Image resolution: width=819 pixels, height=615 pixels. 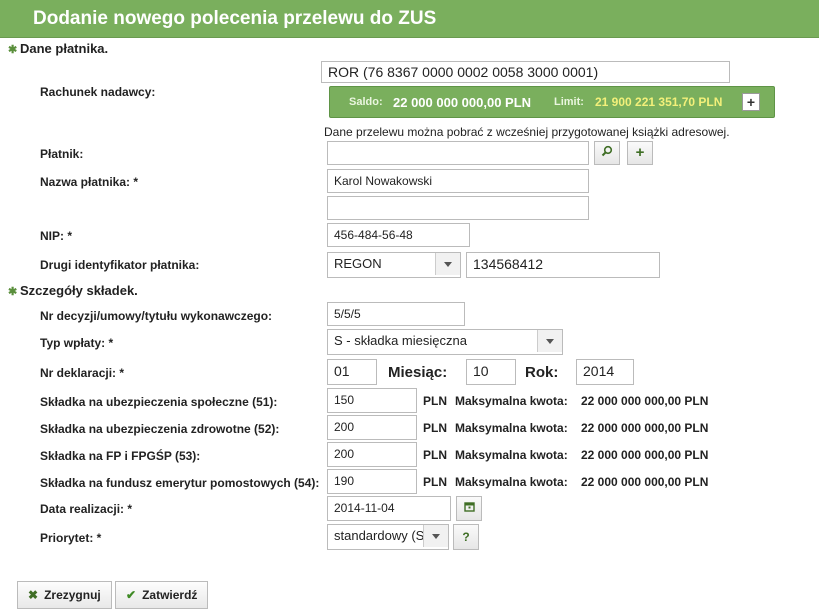 I want to click on platnik-input, so click(x=458, y=153).